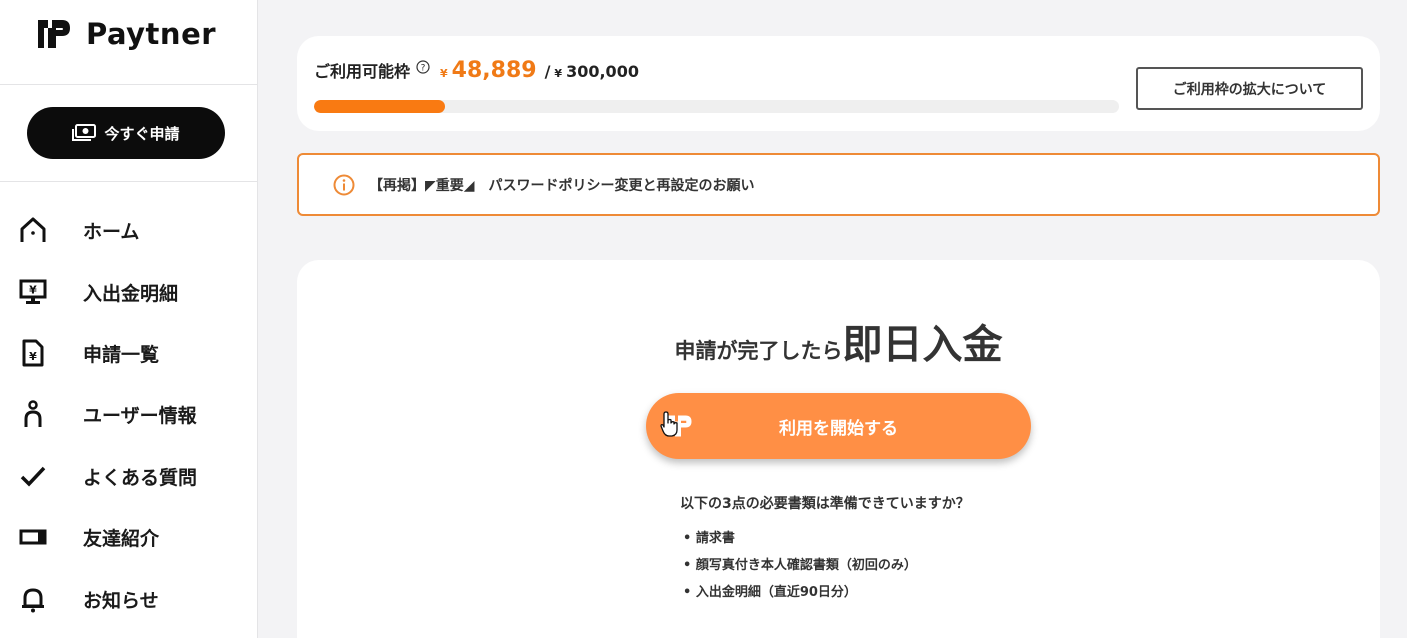  What do you see at coordinates (33, 230) in the screenshot?
I see `home-icon` at bounding box center [33, 230].